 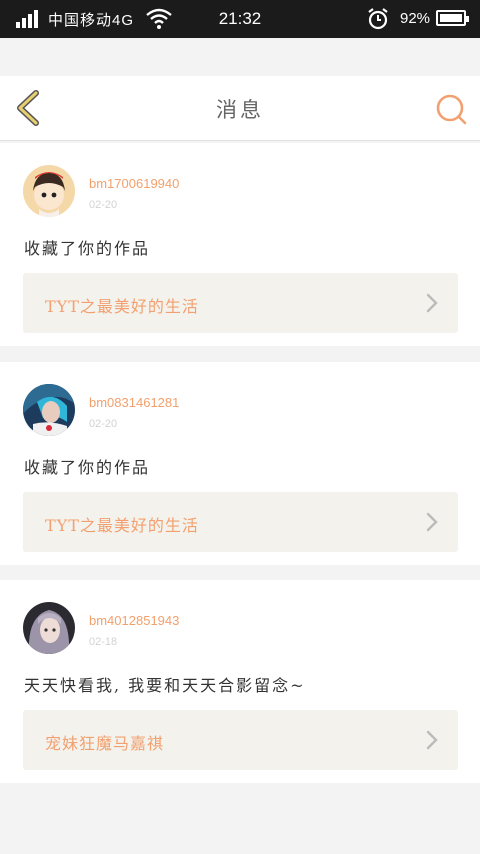 What do you see at coordinates (103, 642) in the screenshot?
I see `message-date: 02-18` at bounding box center [103, 642].